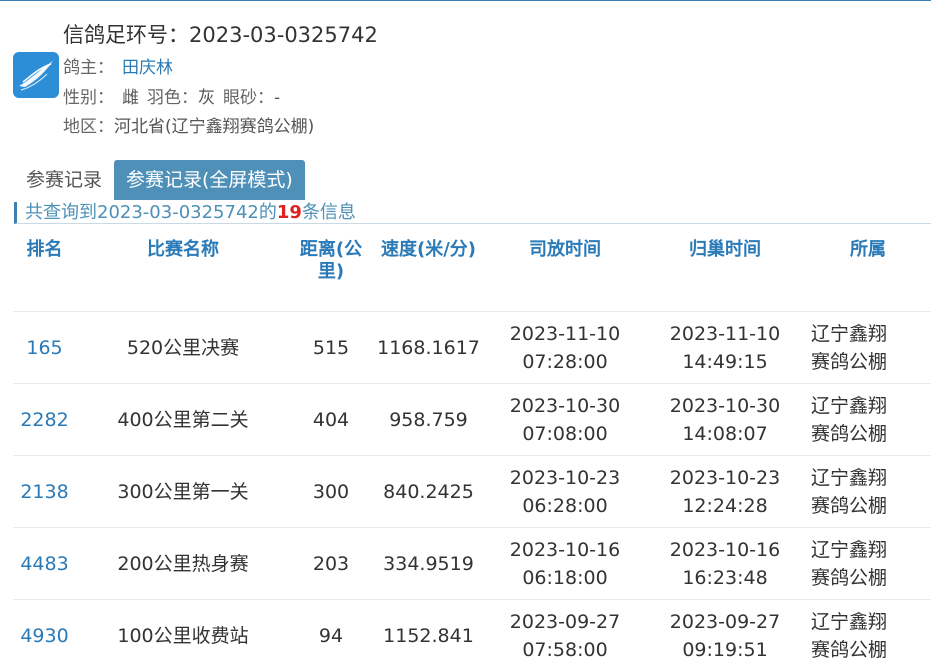 The width and height of the screenshot is (931, 667). Describe the element at coordinates (725, 577) in the screenshot. I see `arrival-time: 16:23:48` at that location.